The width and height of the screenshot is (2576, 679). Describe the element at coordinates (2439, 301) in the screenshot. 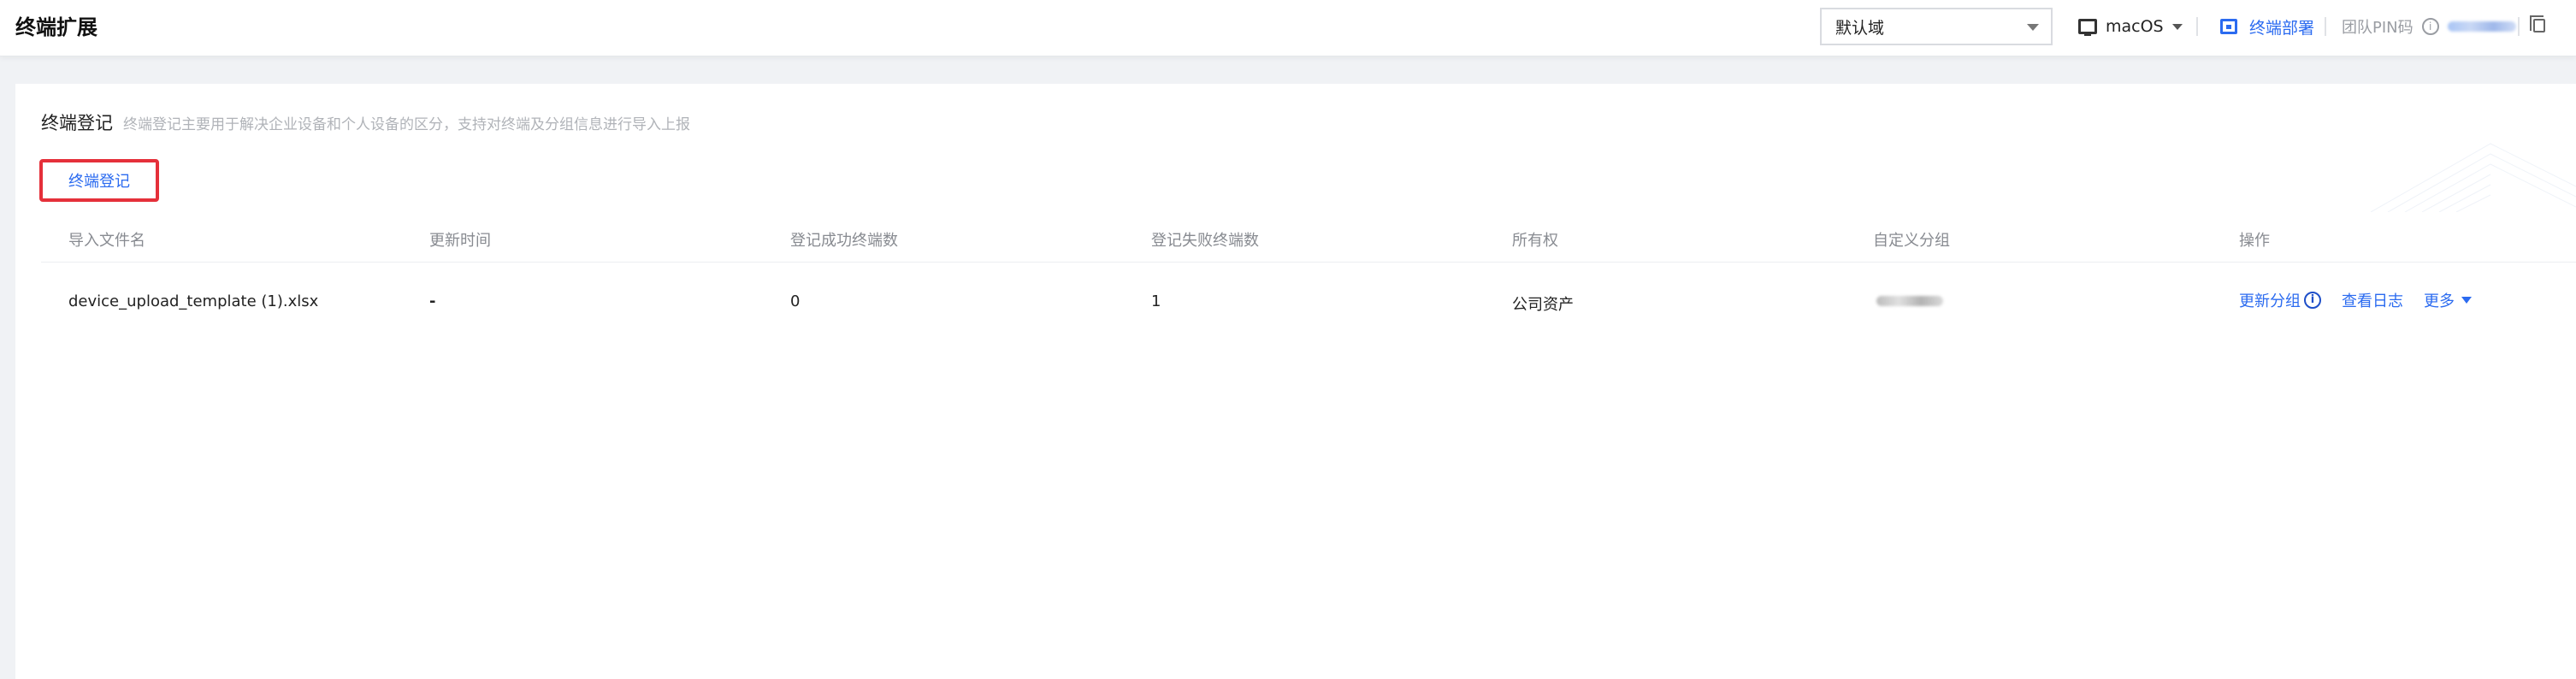

I see `more-label: 更多` at that location.